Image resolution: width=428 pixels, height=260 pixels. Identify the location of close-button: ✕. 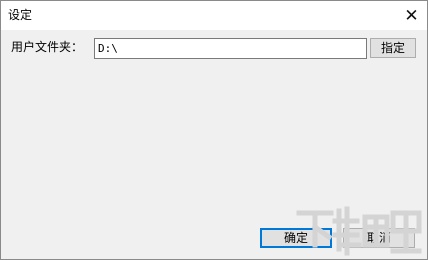
(411, 15).